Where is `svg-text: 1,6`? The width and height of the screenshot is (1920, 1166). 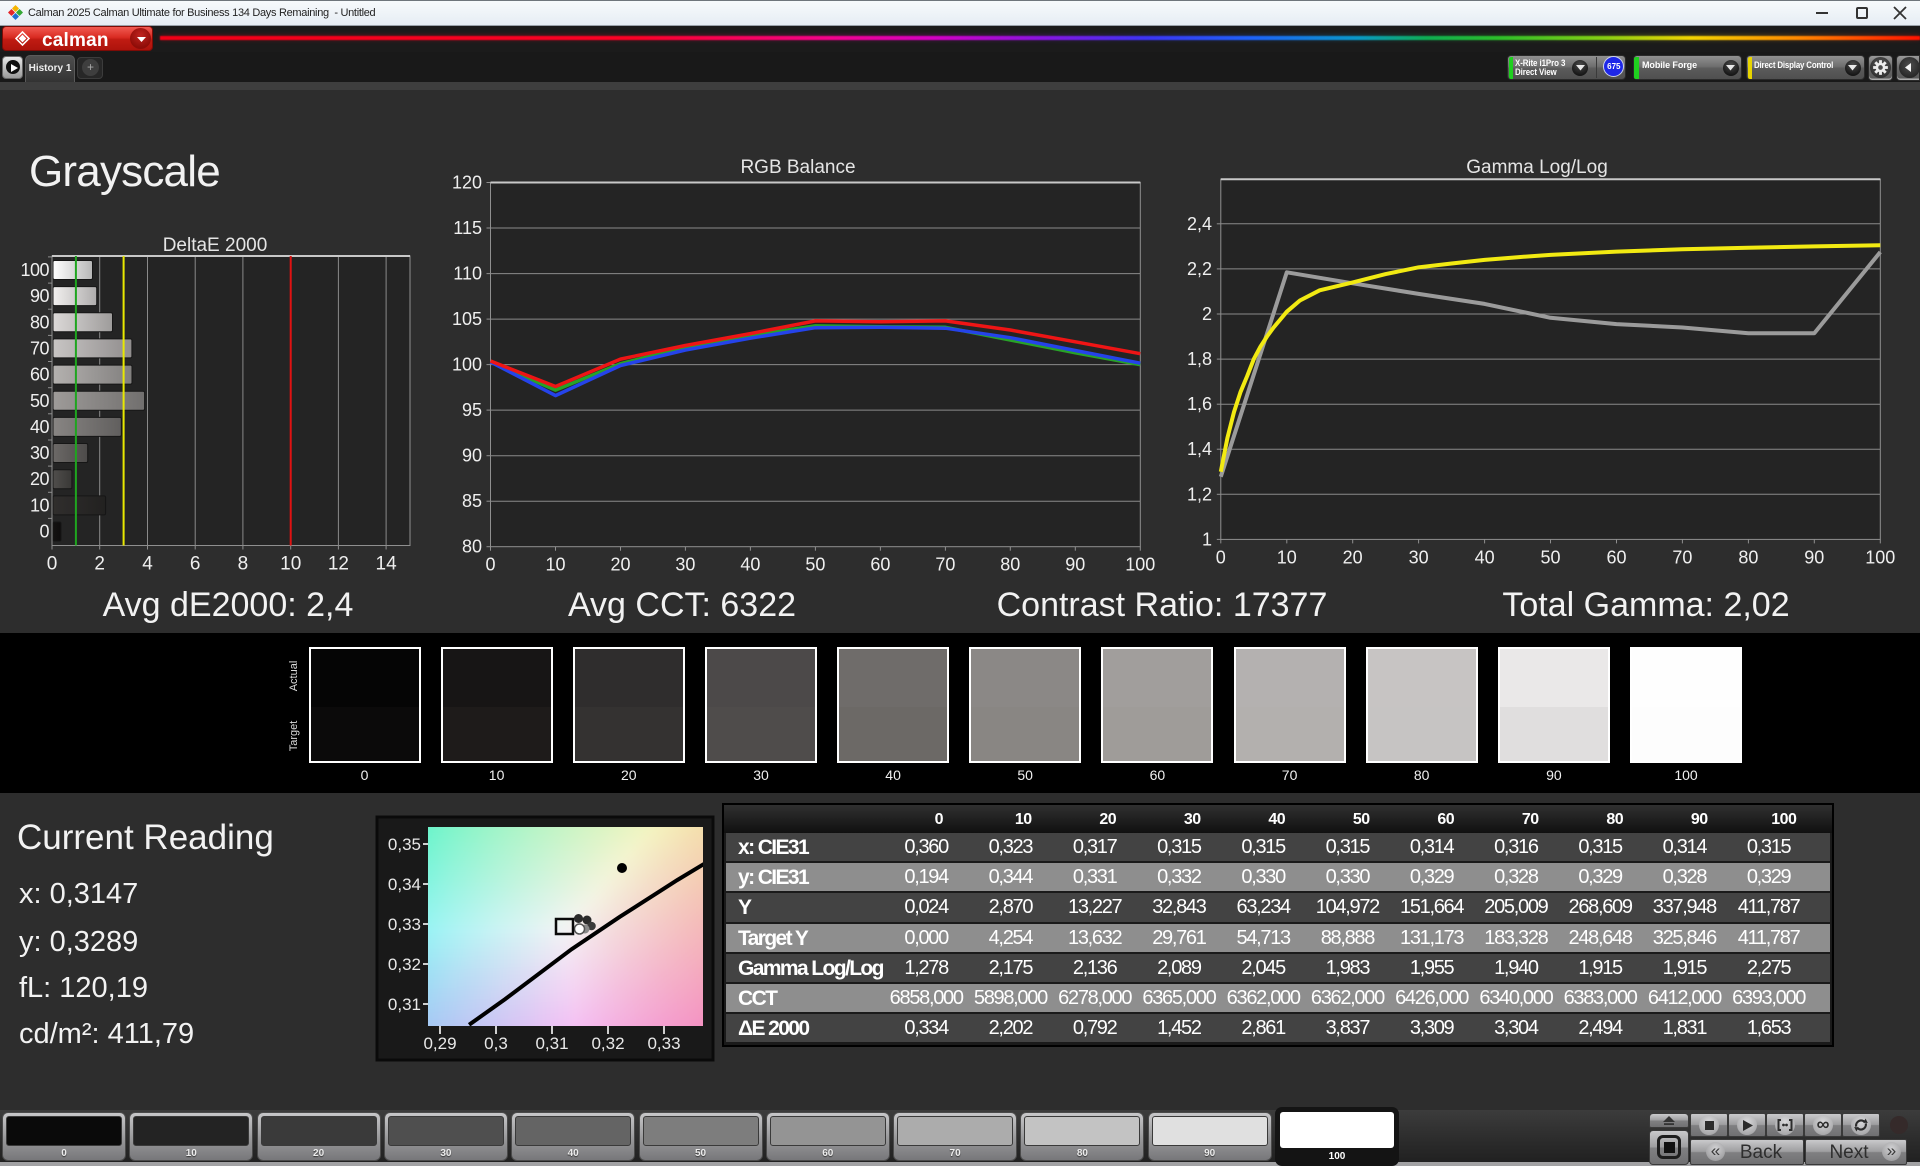 svg-text: 1,6 is located at coordinates (1199, 404).